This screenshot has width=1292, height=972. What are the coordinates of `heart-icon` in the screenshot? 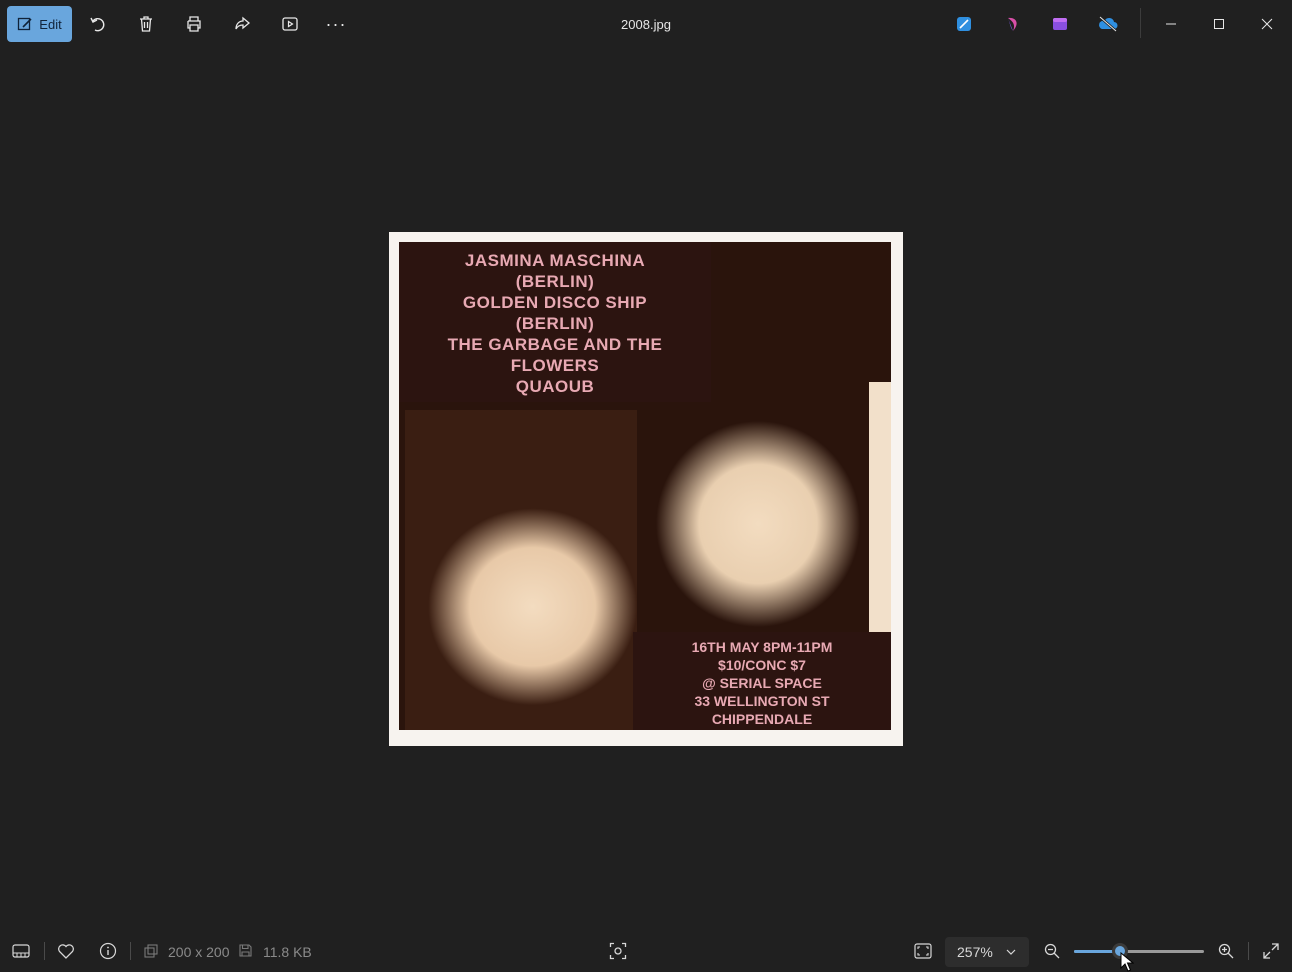 It's located at (66, 951).